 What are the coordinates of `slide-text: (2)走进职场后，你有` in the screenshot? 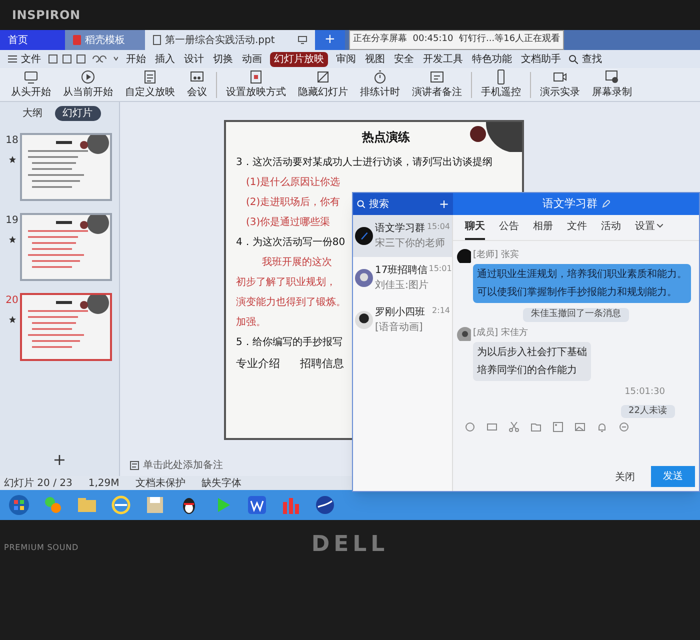 It's located at (292, 203).